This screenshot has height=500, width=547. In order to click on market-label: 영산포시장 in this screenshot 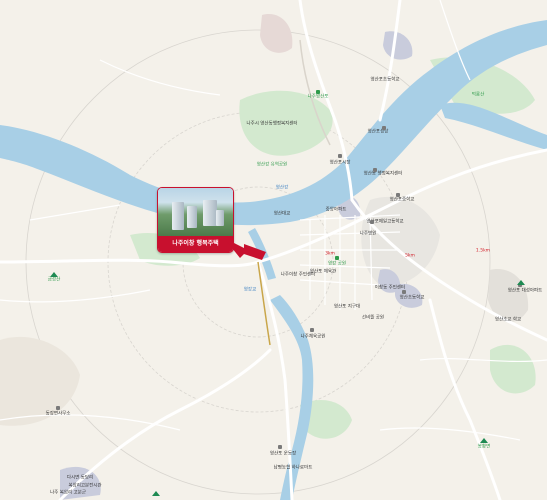, I will do `click(340, 163)`.